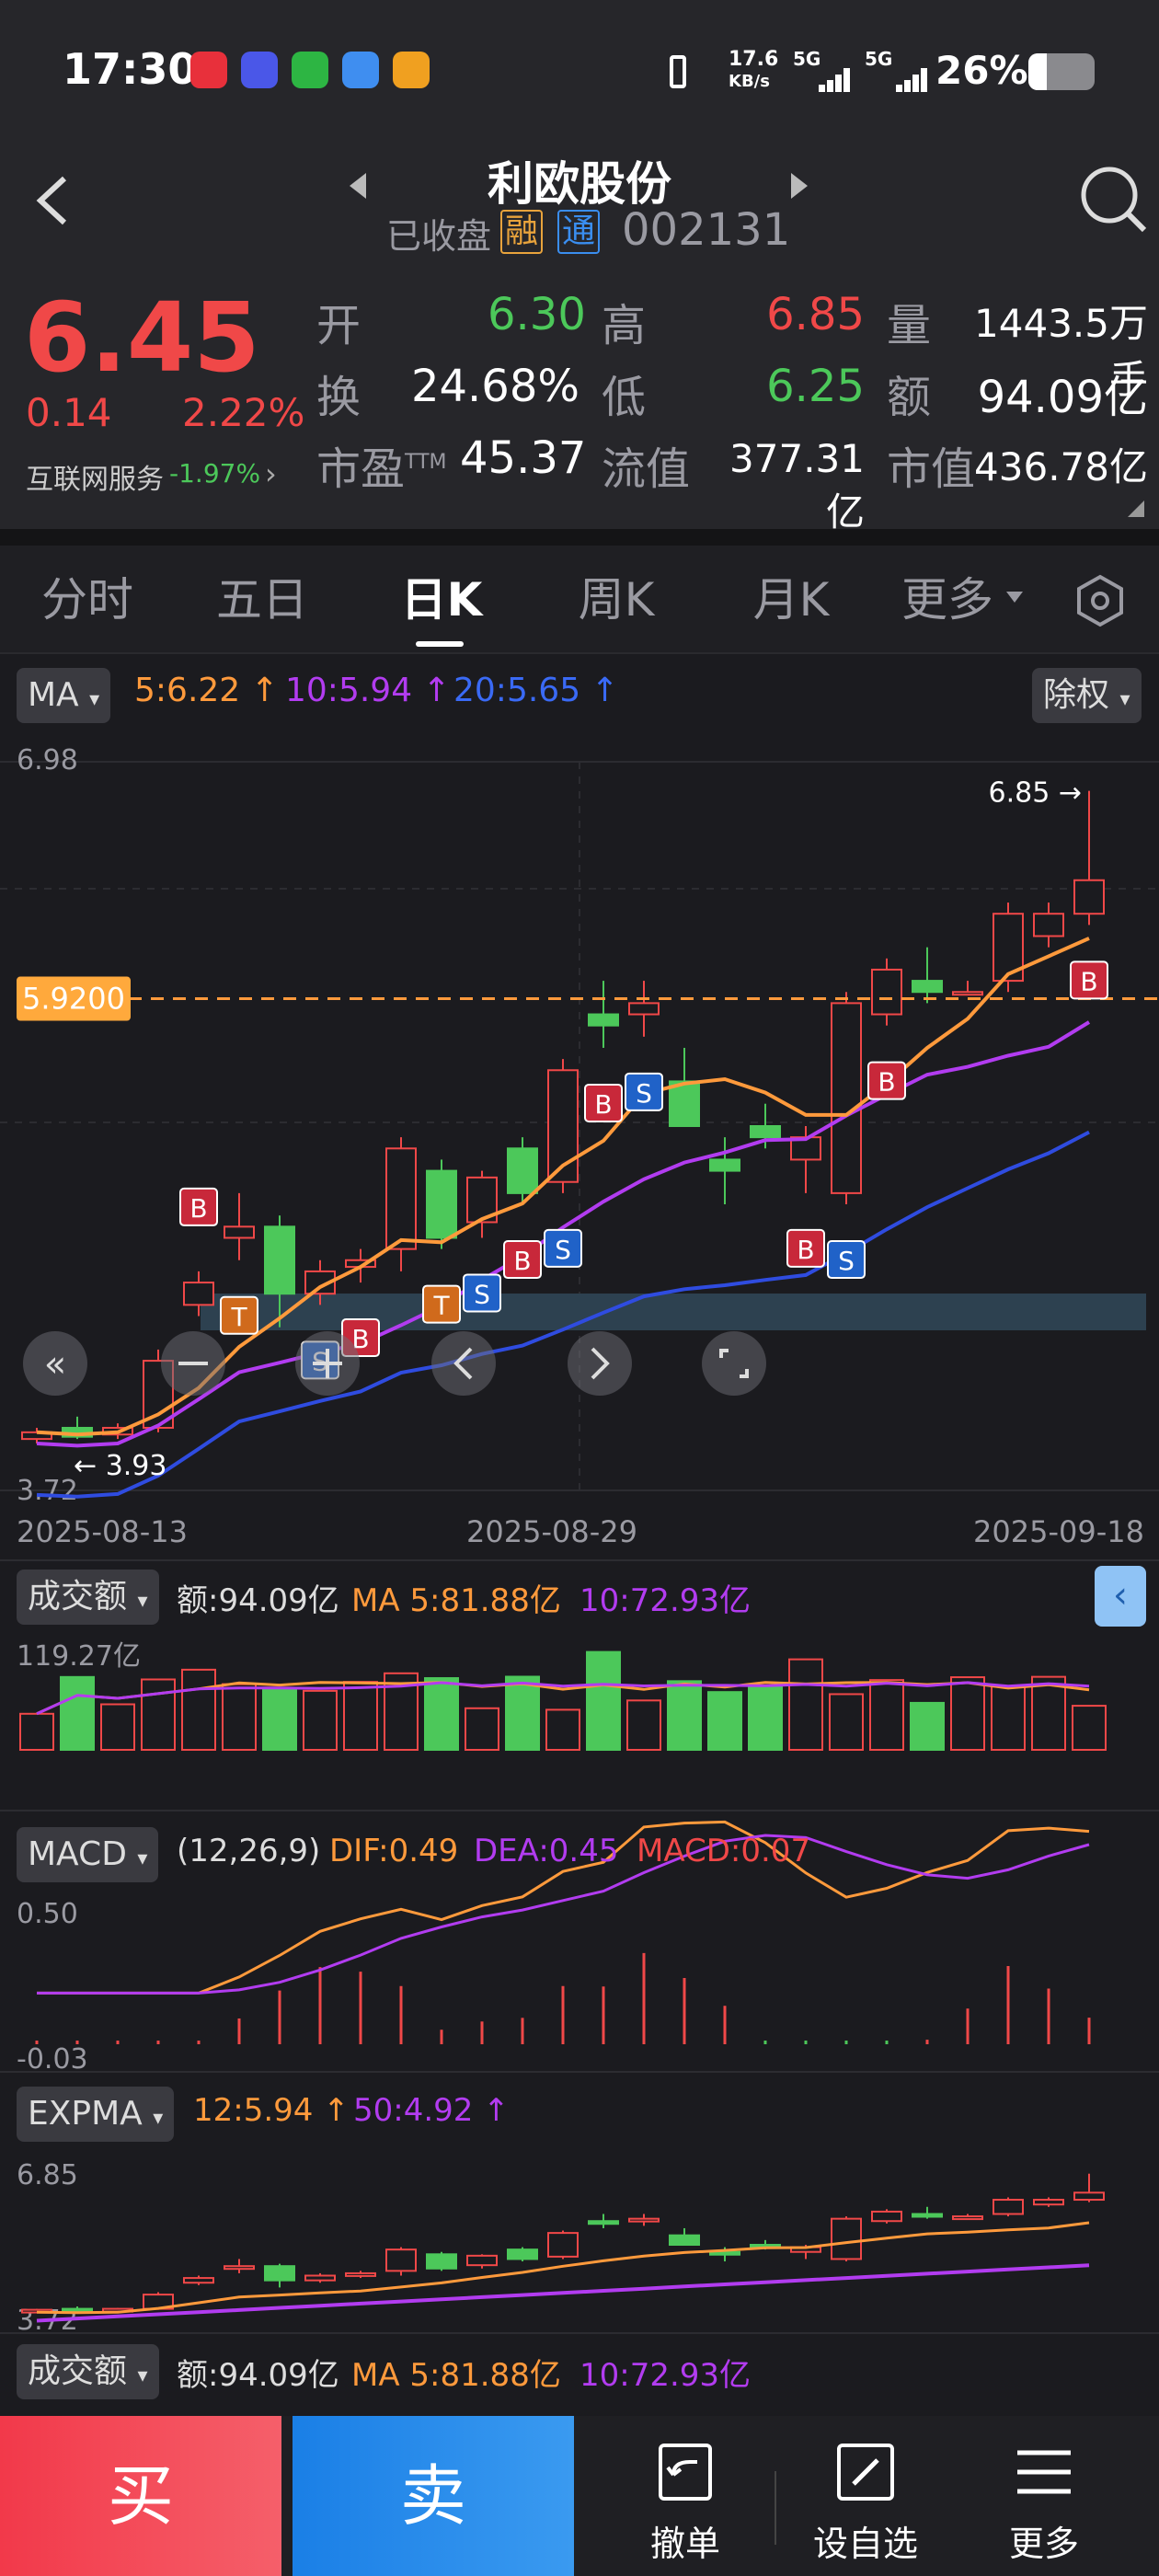 The width and height of the screenshot is (1159, 2576). Describe the element at coordinates (947, 600) in the screenshot. I see `tab-more: 更多` at that location.